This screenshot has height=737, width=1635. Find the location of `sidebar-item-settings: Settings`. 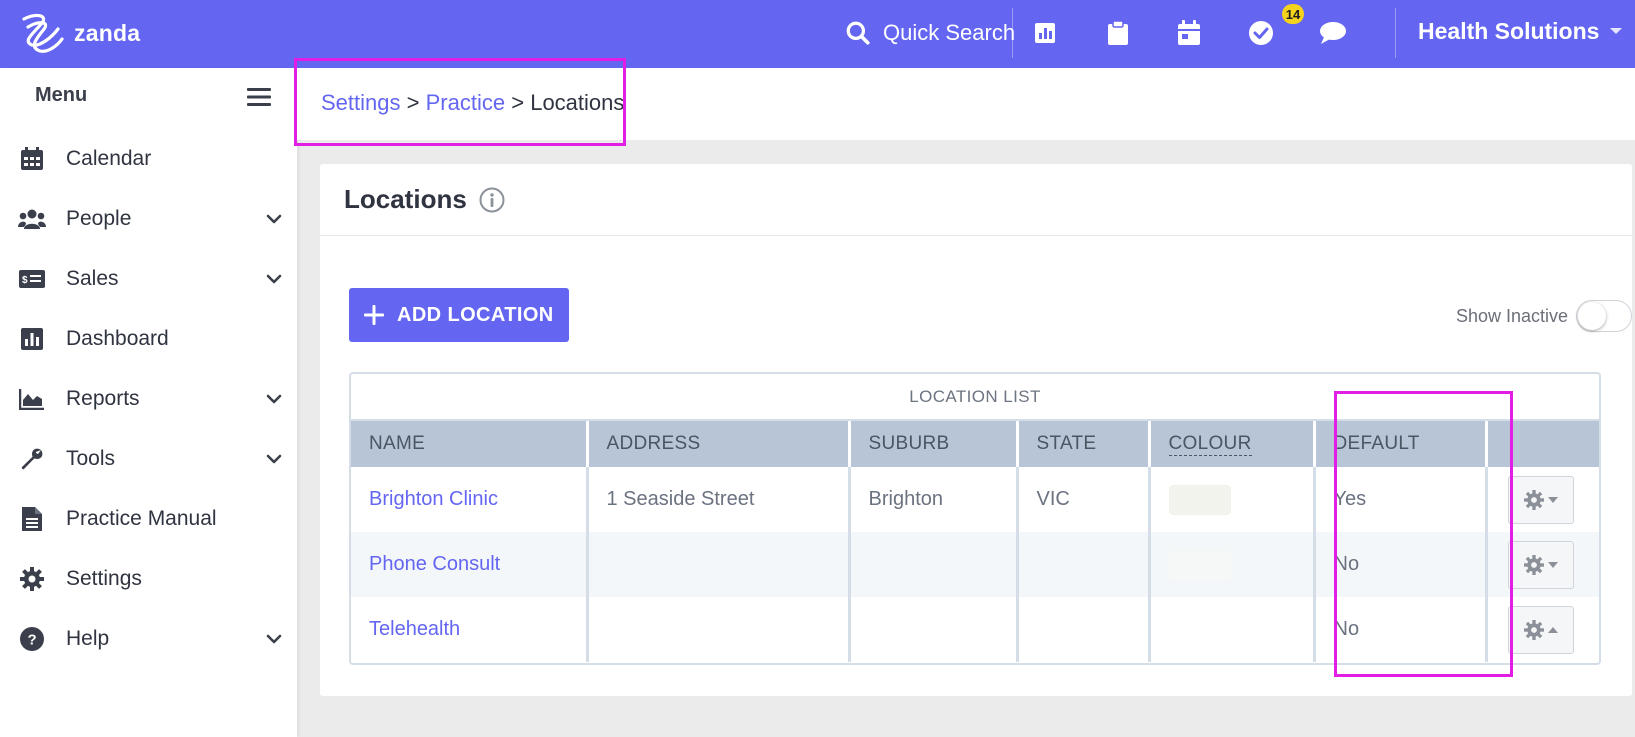

sidebar-item-settings: Settings is located at coordinates (148, 579).